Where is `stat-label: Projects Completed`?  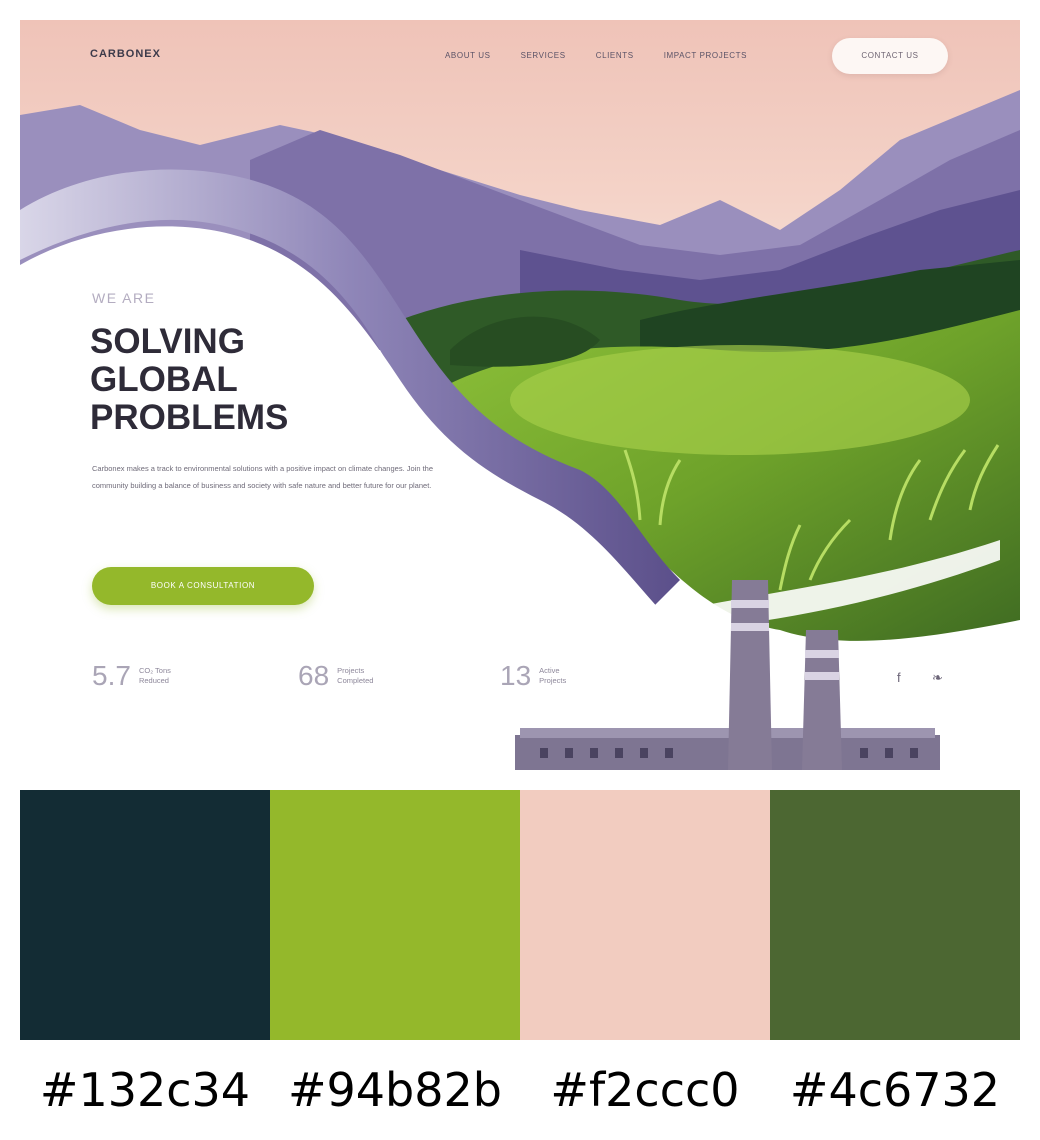 stat-label: Projects Completed is located at coordinates (355, 676).